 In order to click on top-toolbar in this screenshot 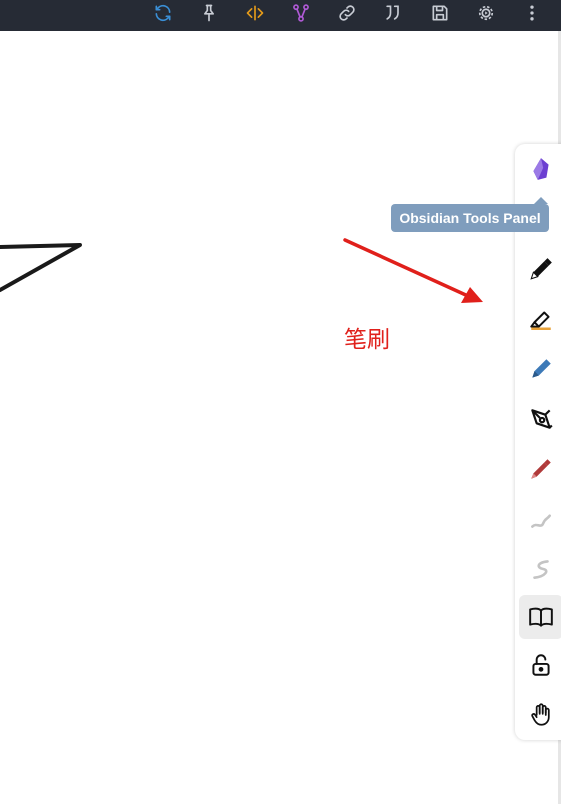, I will do `click(280, 15)`.